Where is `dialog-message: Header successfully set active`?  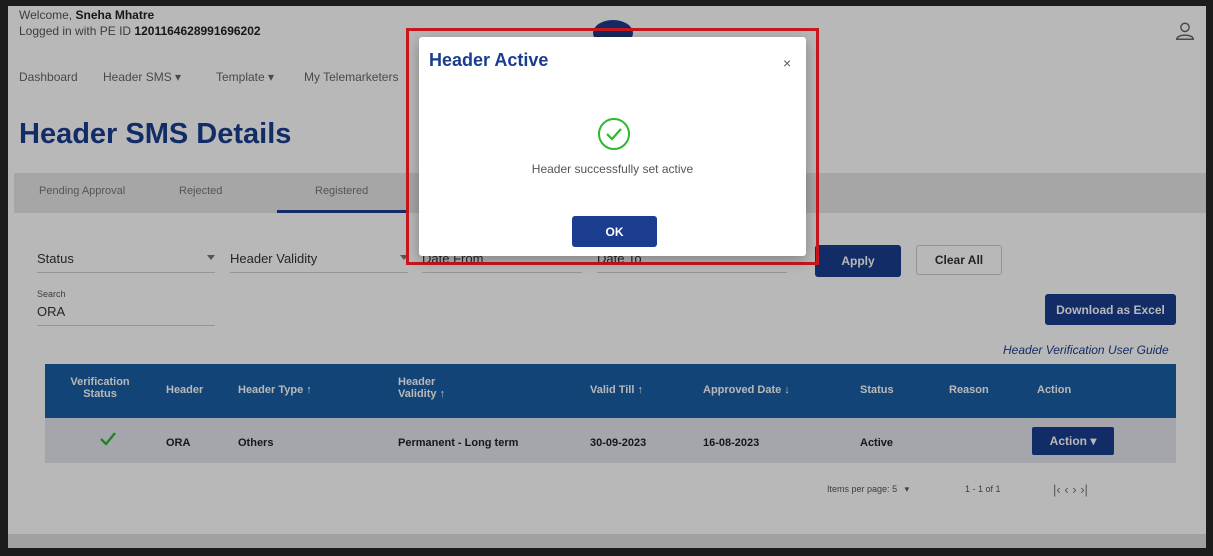
dialog-message: Header successfully set active is located at coordinates (612, 169).